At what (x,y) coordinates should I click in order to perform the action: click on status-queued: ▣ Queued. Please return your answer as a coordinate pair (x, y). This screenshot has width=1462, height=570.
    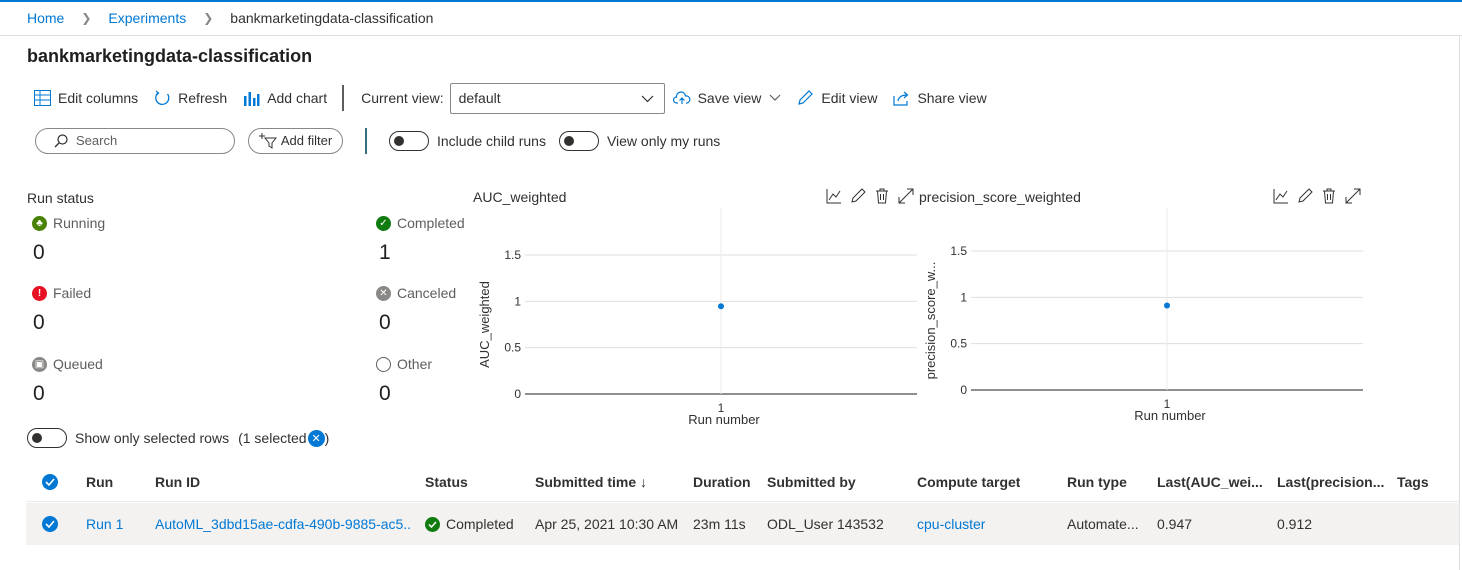
    Looking at the image, I should click on (67, 364).